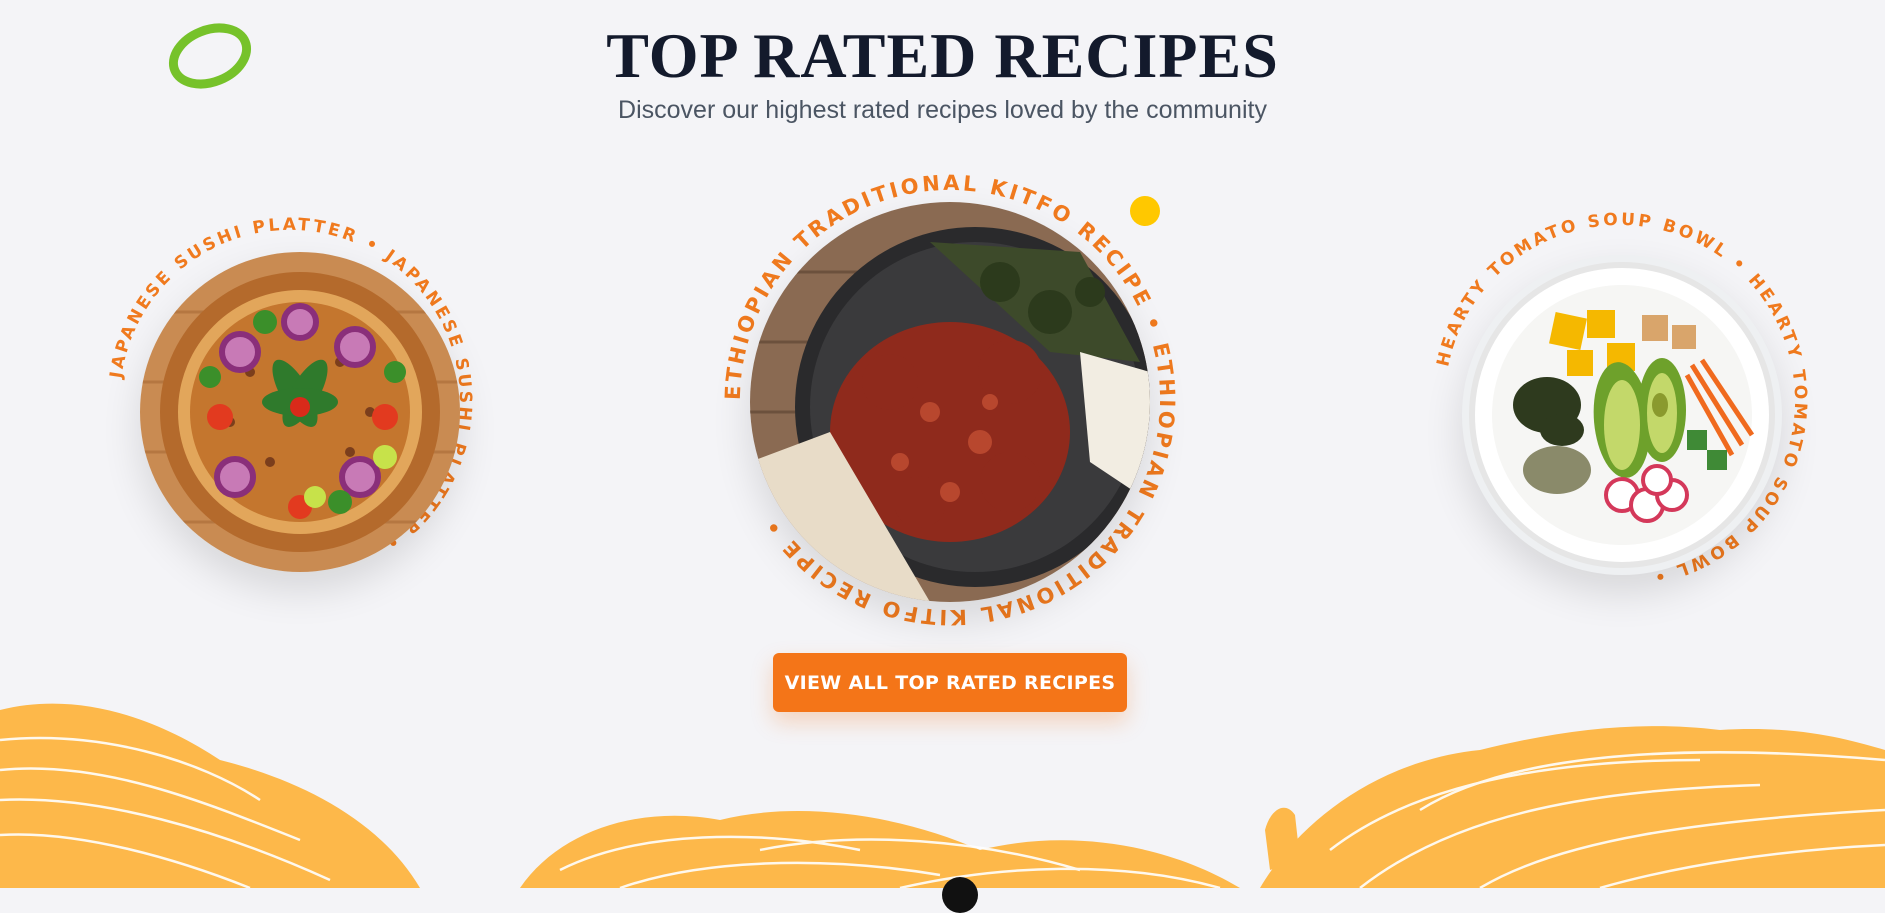 This screenshot has height=913, width=1885. I want to click on pizza-image-icon, so click(300, 412).